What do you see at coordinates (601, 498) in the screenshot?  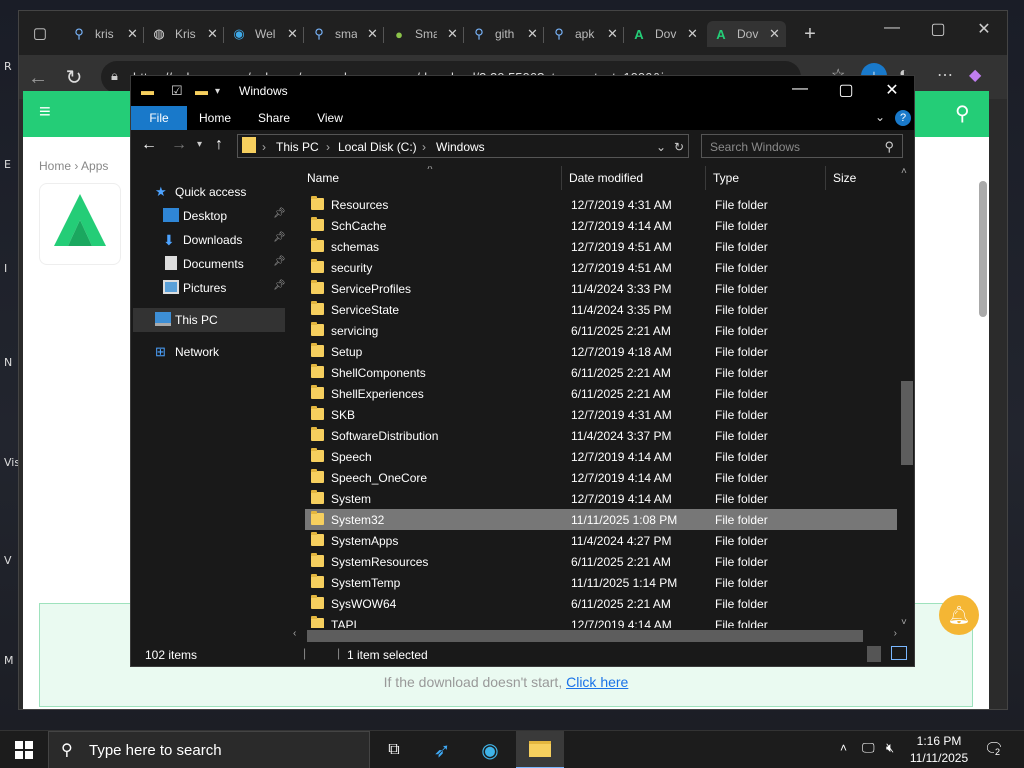 I see `file-row: System 12/7/2019 4:14 AM File folder` at bounding box center [601, 498].